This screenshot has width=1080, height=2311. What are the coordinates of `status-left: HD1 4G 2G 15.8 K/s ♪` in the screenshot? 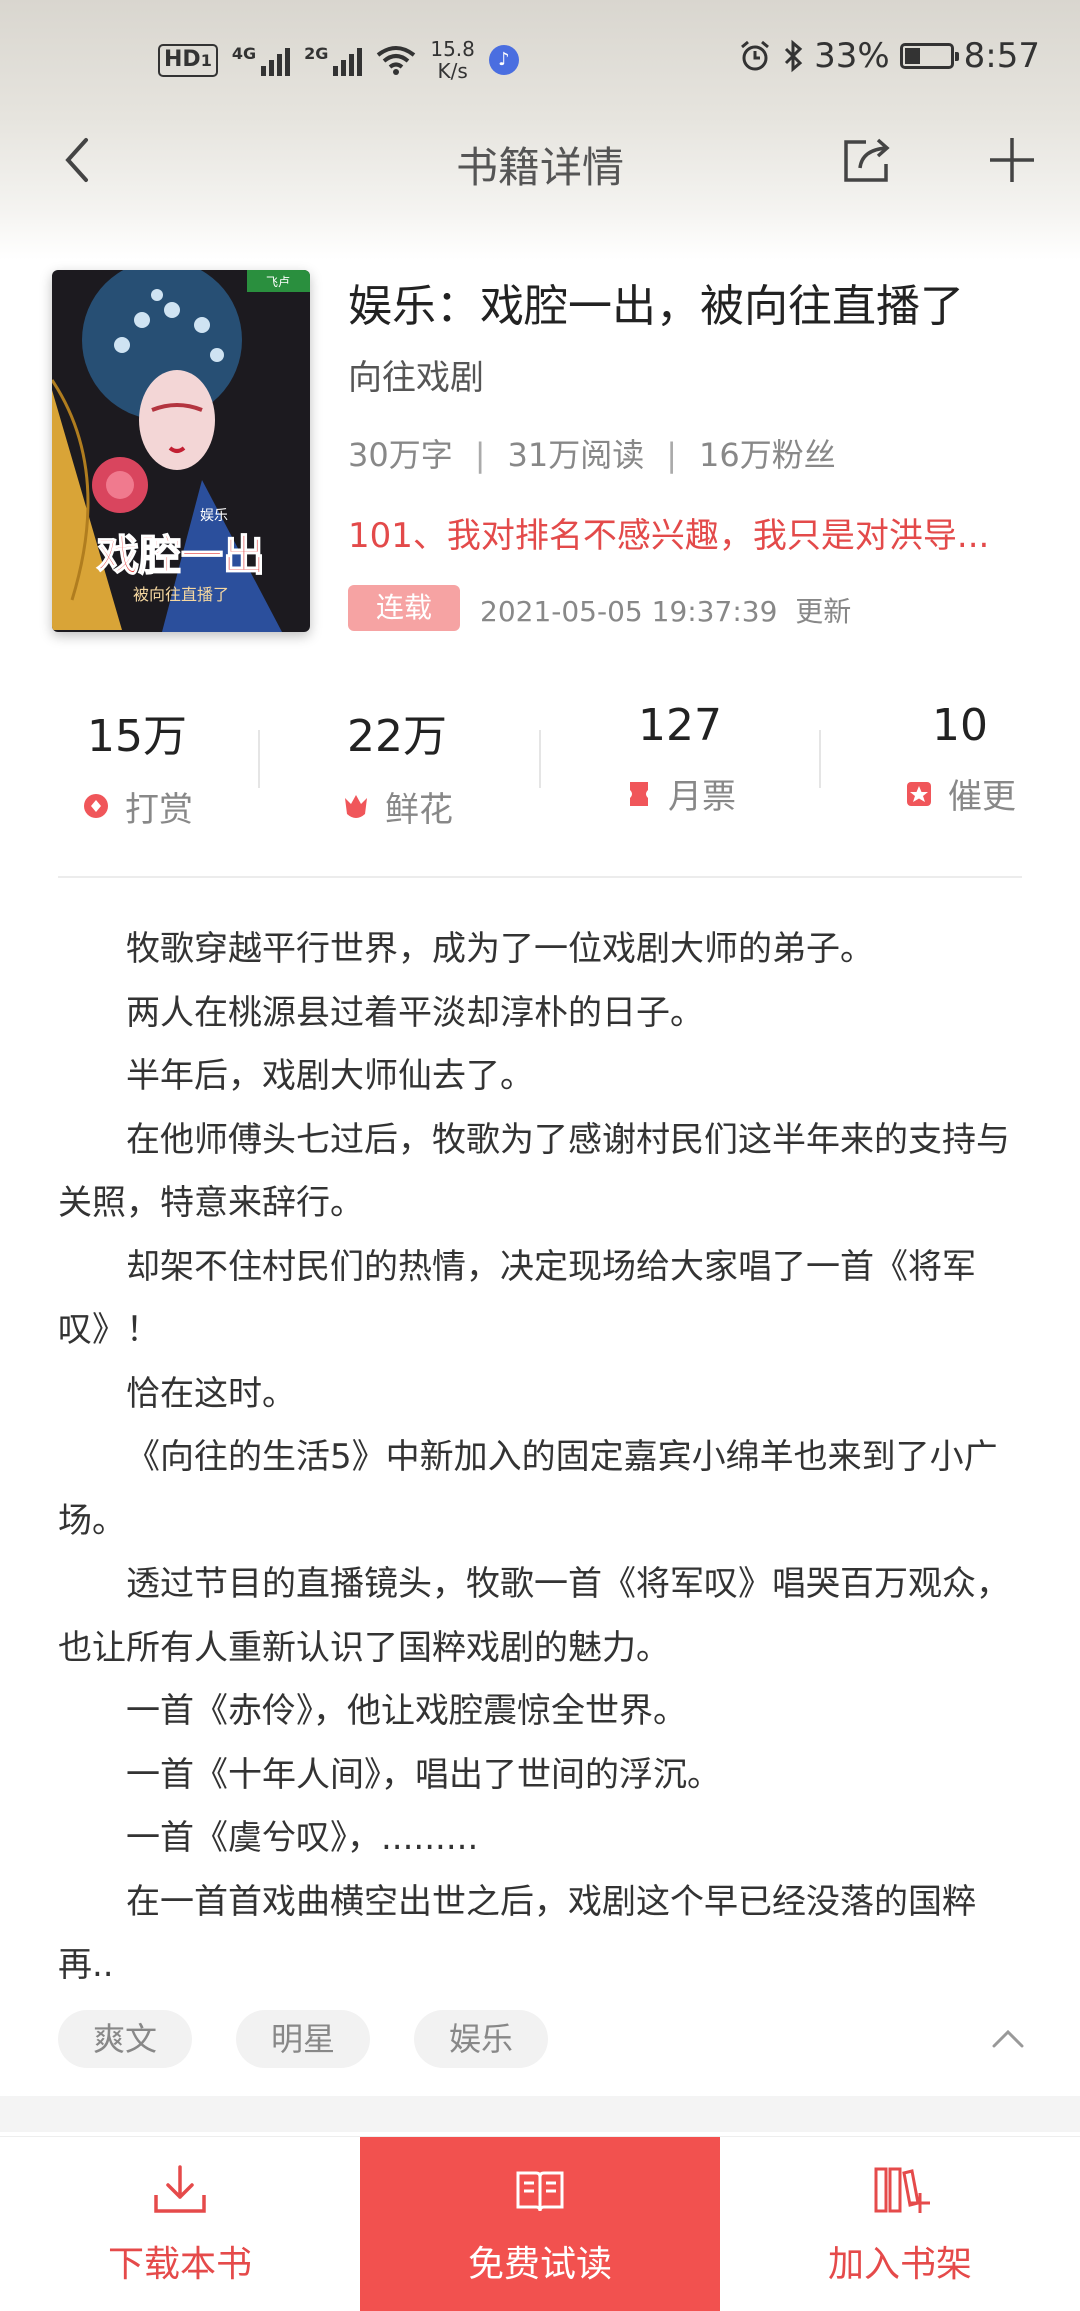 It's located at (338, 60).